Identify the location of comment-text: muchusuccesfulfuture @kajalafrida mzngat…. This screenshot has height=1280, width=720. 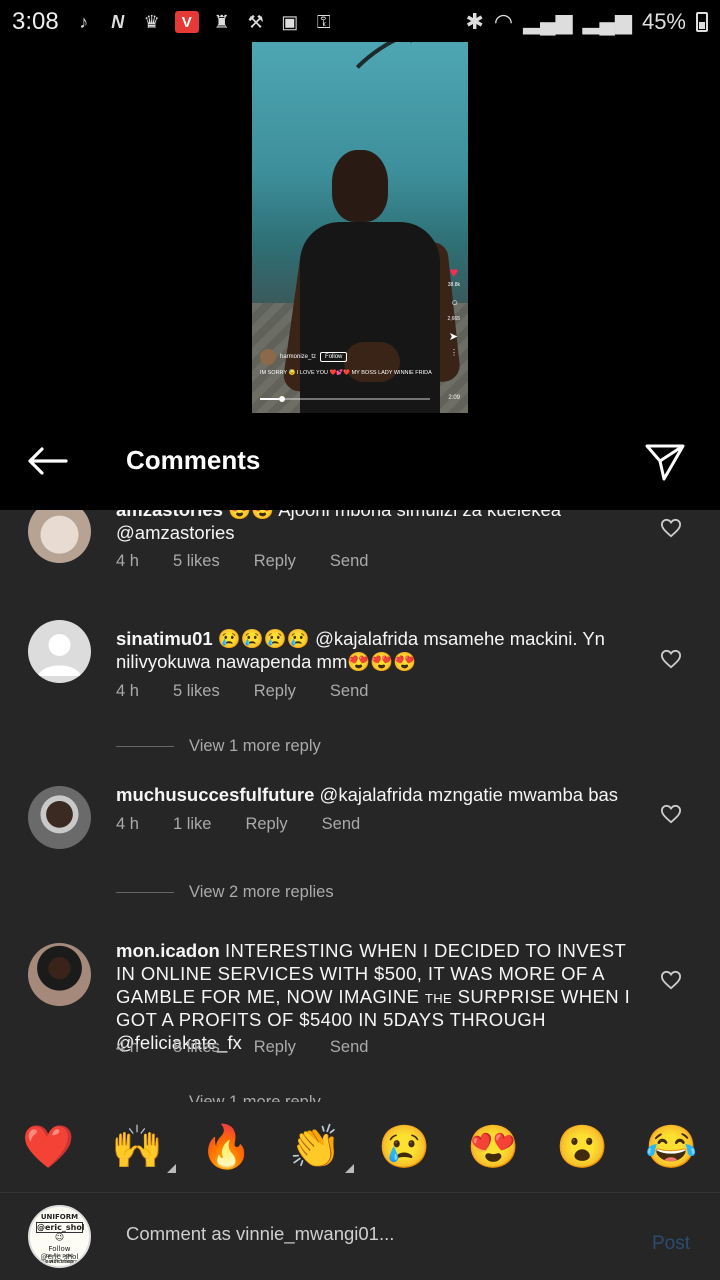
(376, 794).